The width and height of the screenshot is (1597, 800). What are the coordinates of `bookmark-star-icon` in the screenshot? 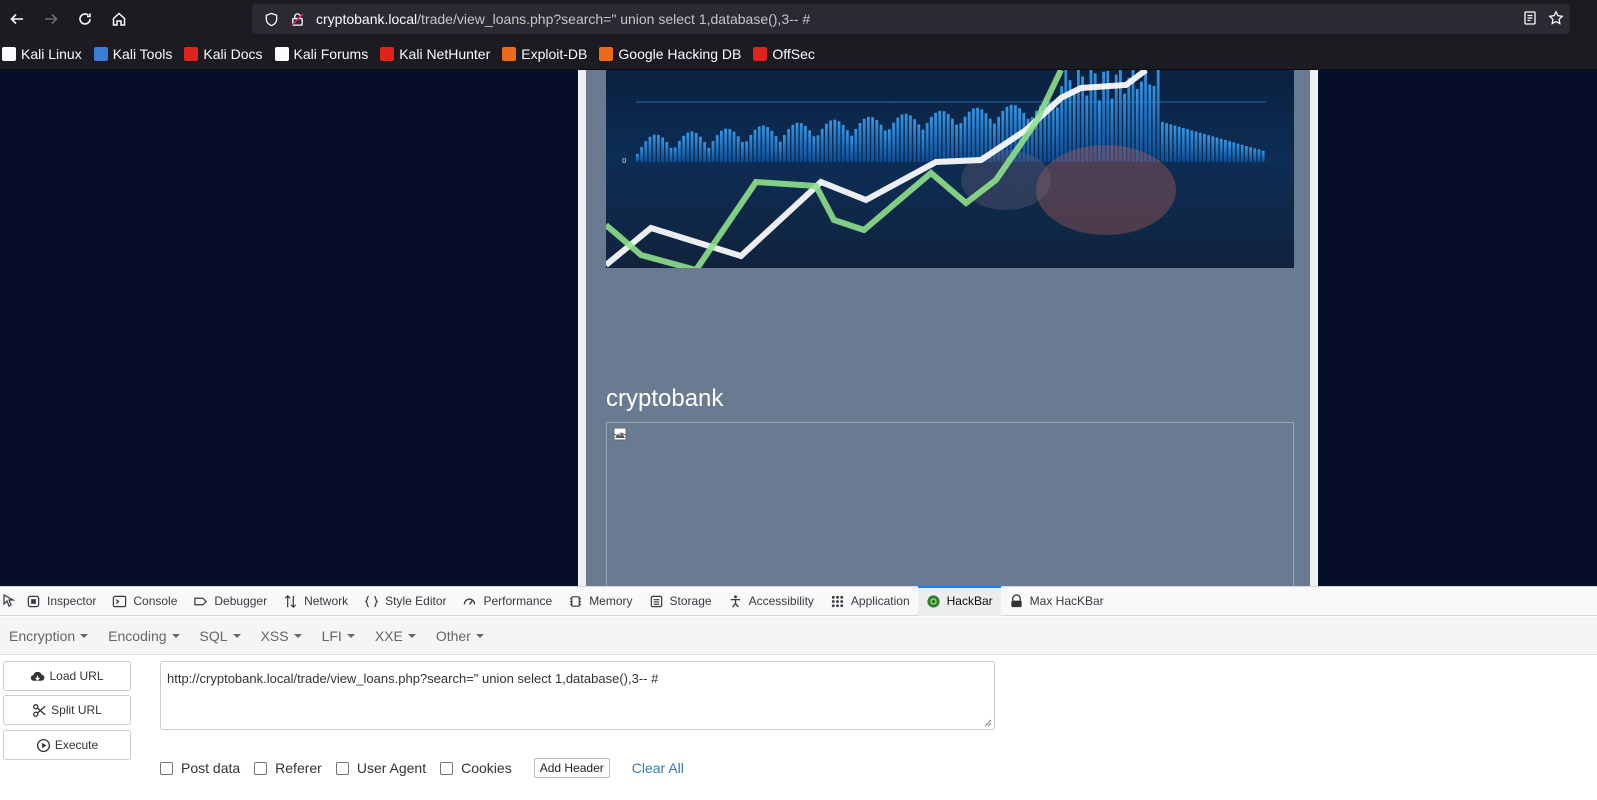 It's located at (1556, 19).